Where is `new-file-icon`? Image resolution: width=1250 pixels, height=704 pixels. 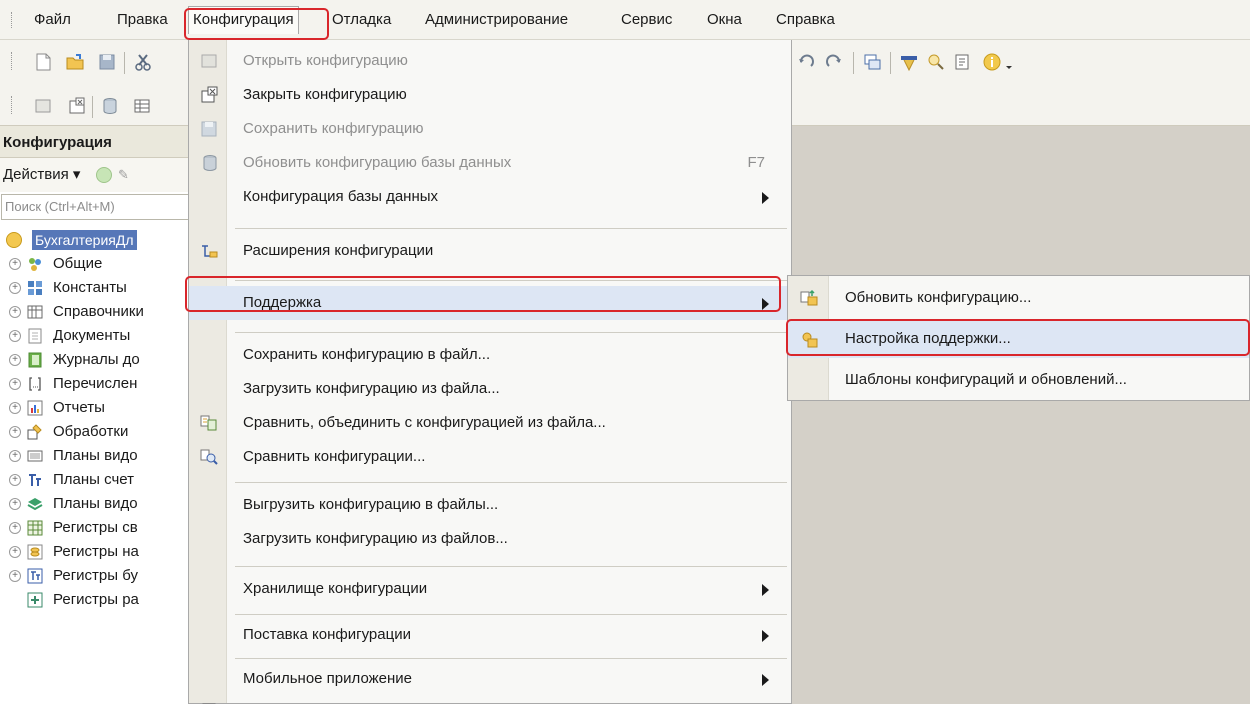 new-file-icon is located at coordinates (43, 62).